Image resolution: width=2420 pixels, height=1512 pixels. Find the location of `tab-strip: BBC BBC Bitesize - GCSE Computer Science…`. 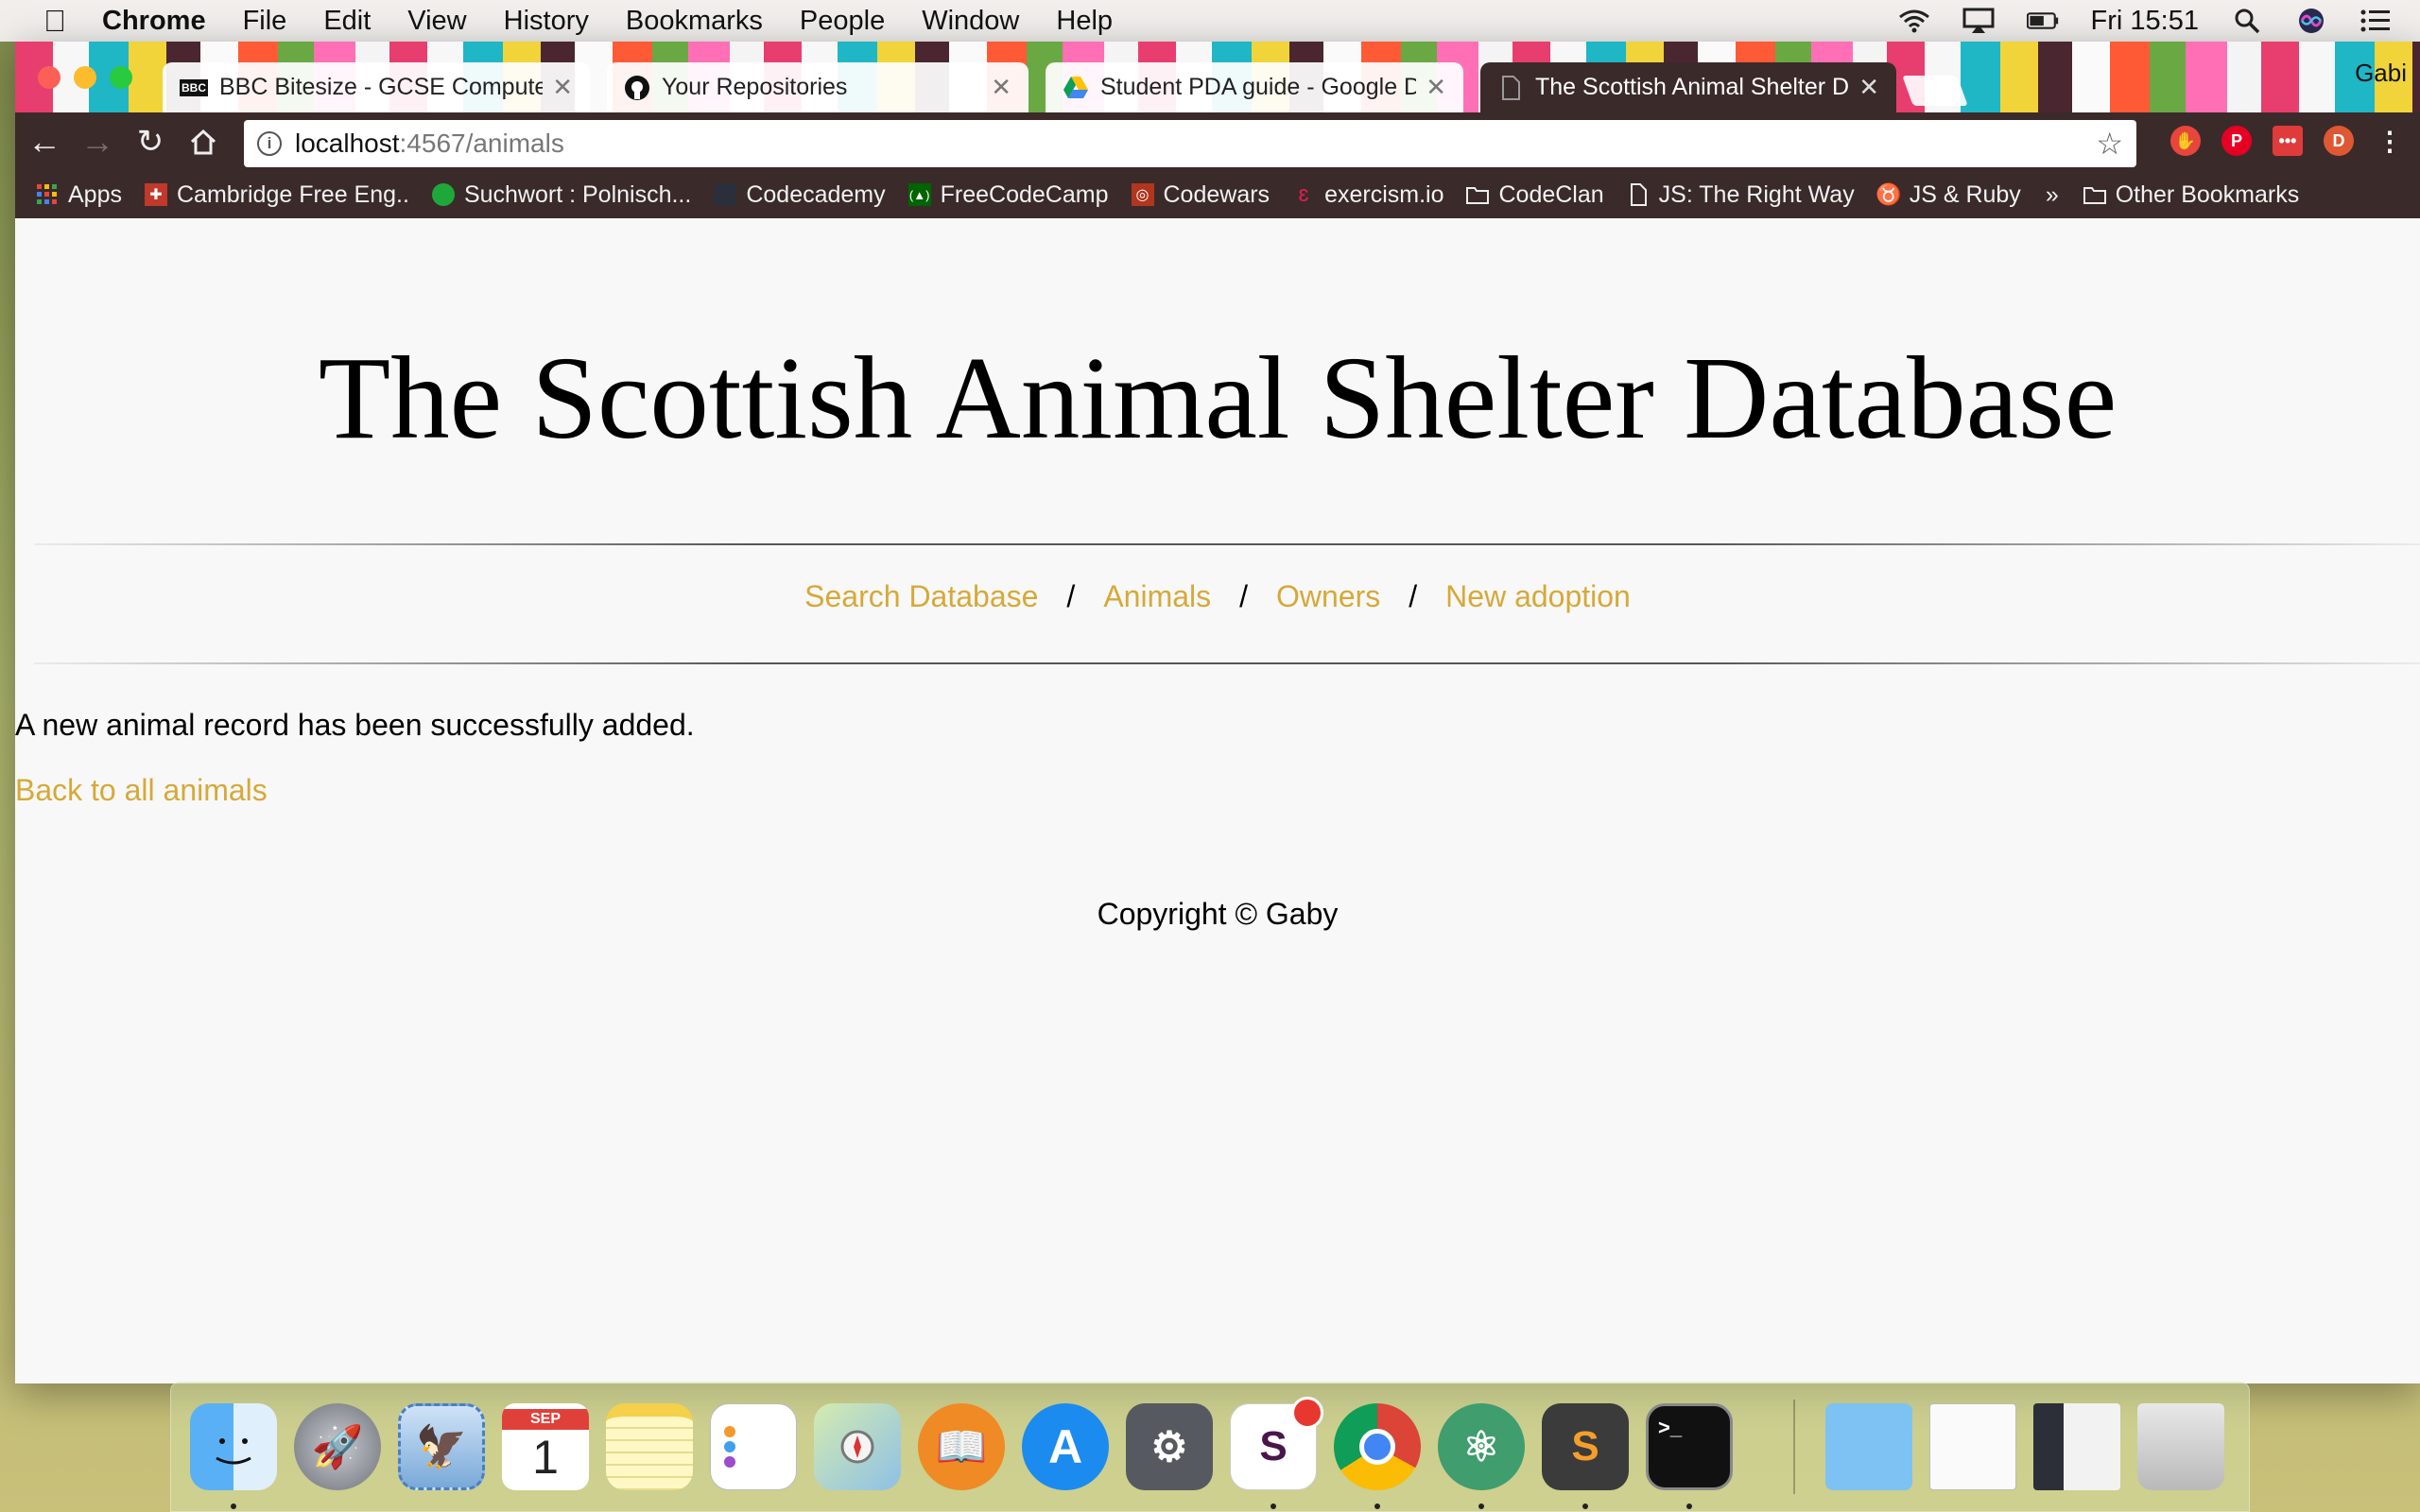

tab-strip: BBC BBC Bitesize - GCSE Computer Science… is located at coordinates (1217, 77).